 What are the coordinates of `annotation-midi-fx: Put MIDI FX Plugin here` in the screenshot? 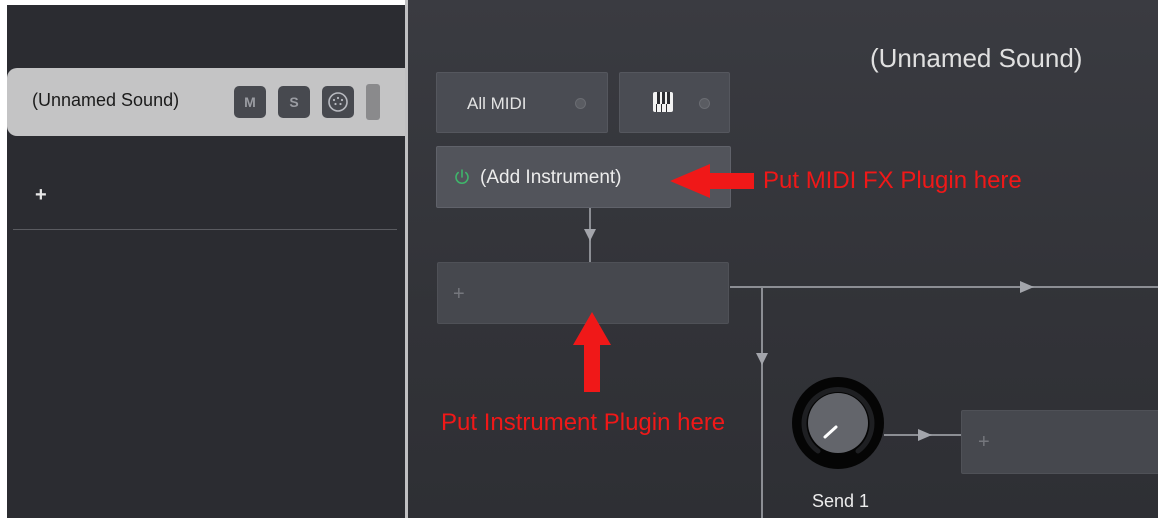 It's located at (892, 180).